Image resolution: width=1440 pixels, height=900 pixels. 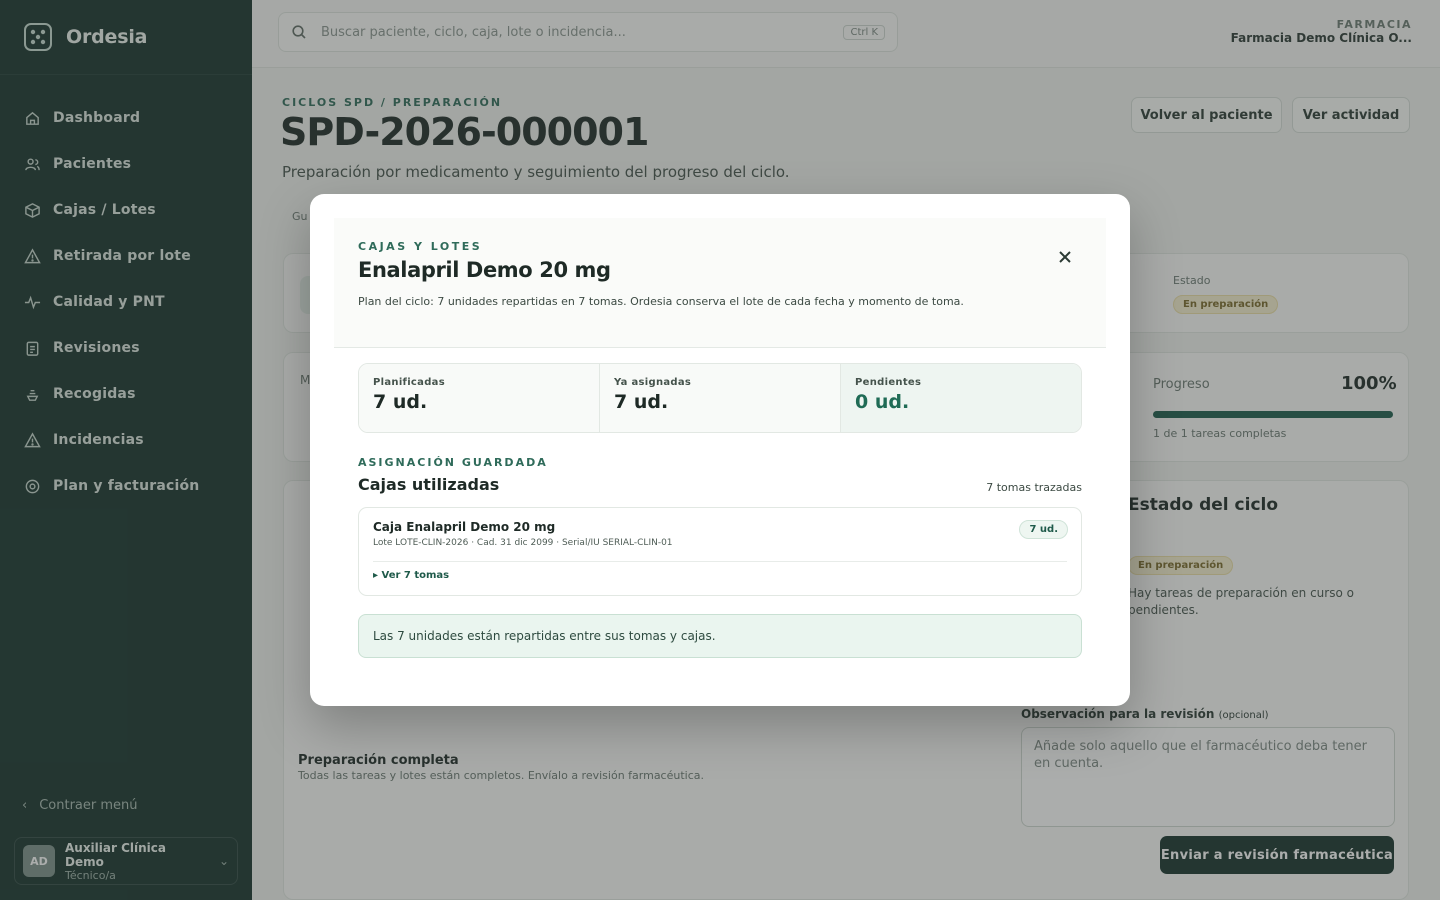 What do you see at coordinates (420, 246) in the screenshot?
I see `modal-eyebrow: CAJAS Y LOTES` at bounding box center [420, 246].